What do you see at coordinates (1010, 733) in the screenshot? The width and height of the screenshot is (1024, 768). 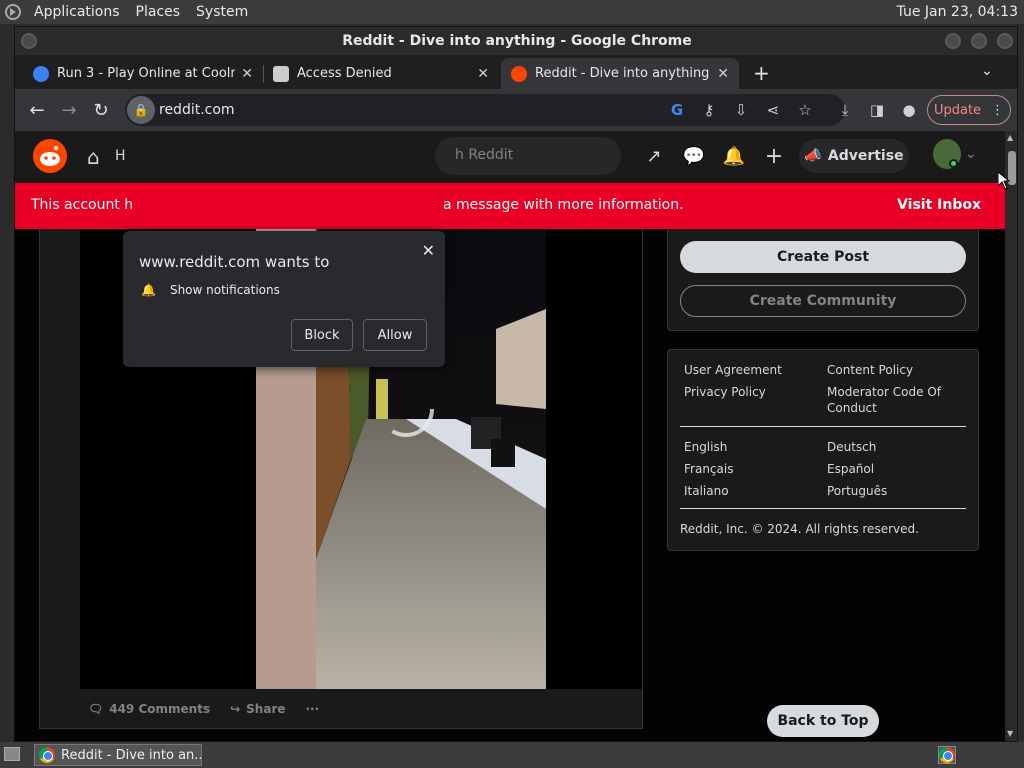 I see `scroll-down-arrow-icon: ▼` at bounding box center [1010, 733].